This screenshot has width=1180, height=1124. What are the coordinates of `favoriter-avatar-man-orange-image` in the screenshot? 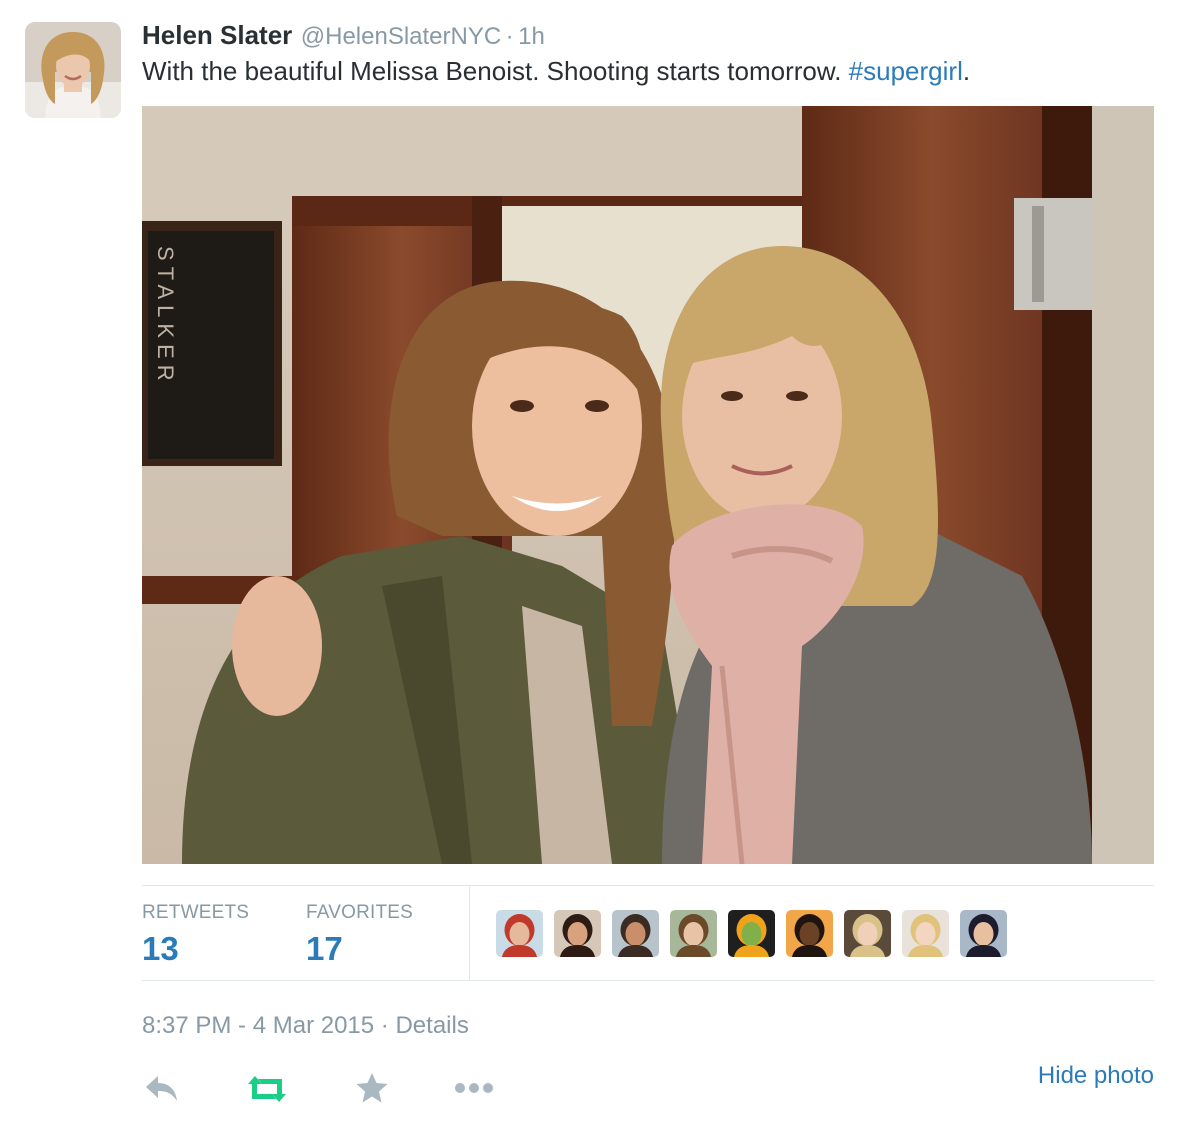 It's located at (809, 933).